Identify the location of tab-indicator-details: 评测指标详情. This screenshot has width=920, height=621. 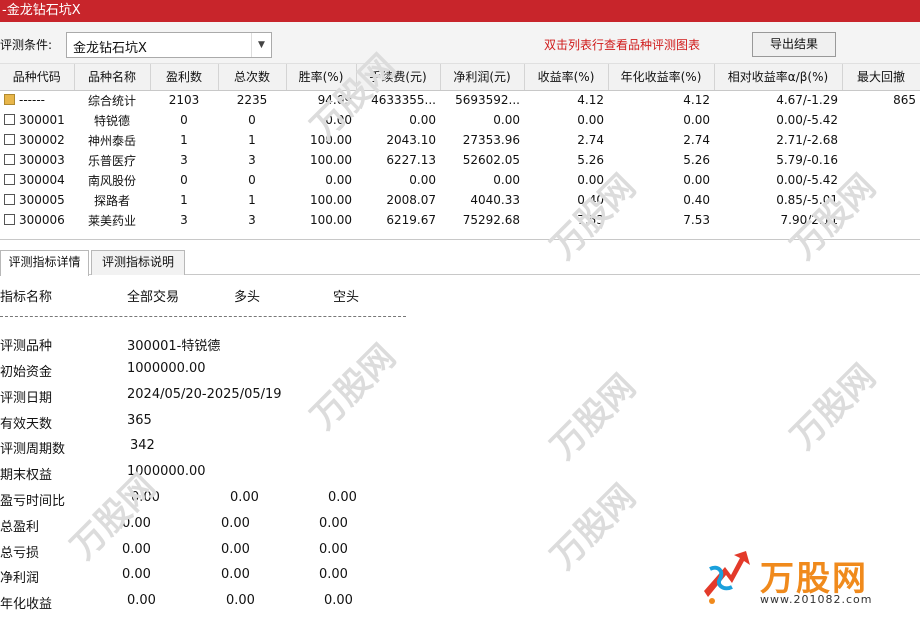
(44, 263).